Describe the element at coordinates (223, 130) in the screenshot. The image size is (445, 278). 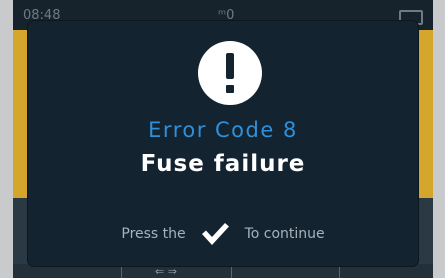
I see `error-code: Error Code 8` at that location.